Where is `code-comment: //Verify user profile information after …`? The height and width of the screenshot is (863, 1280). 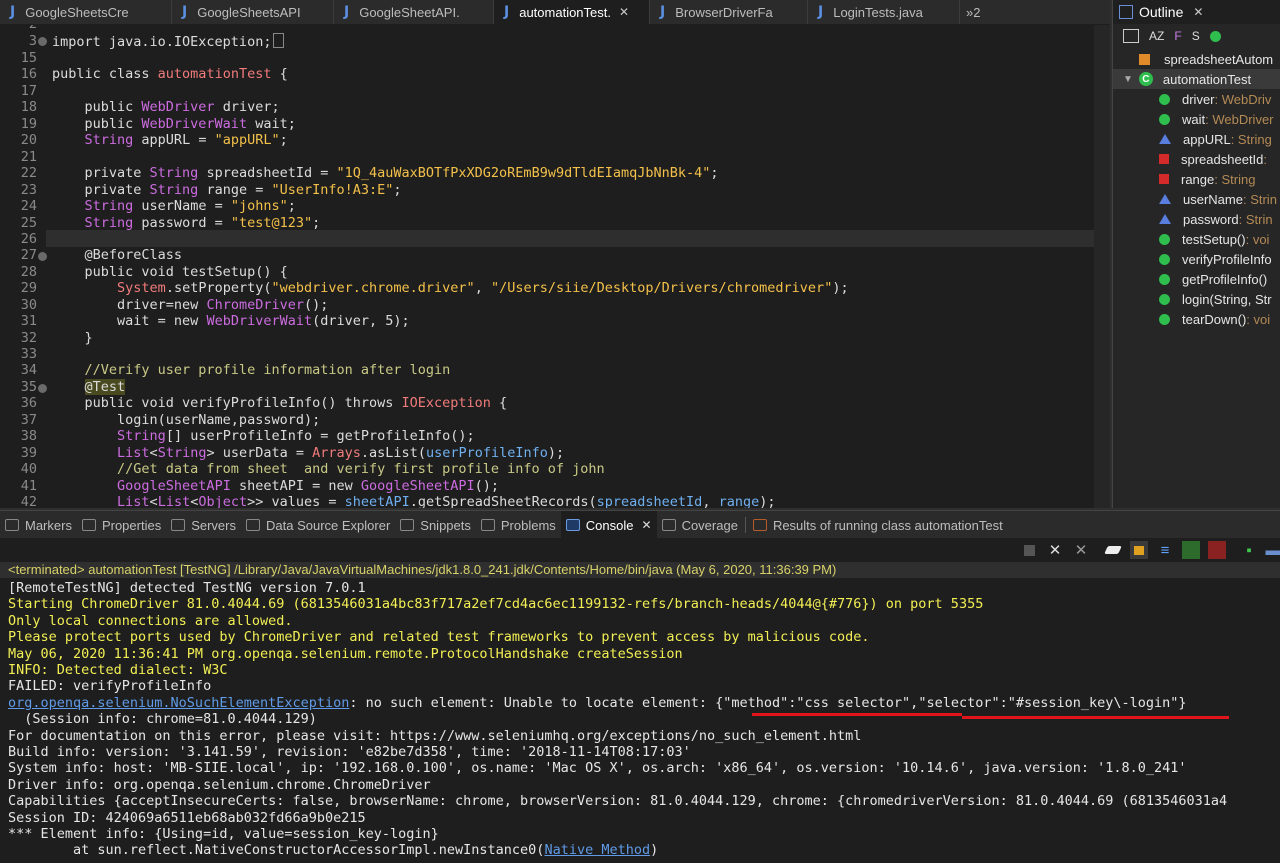 code-comment: //Verify user profile information after … is located at coordinates (251, 370).